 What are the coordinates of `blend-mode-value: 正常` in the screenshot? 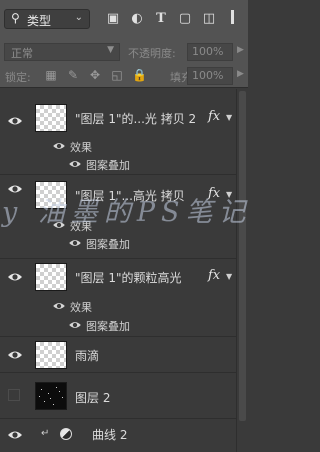 It's located at (22, 53).